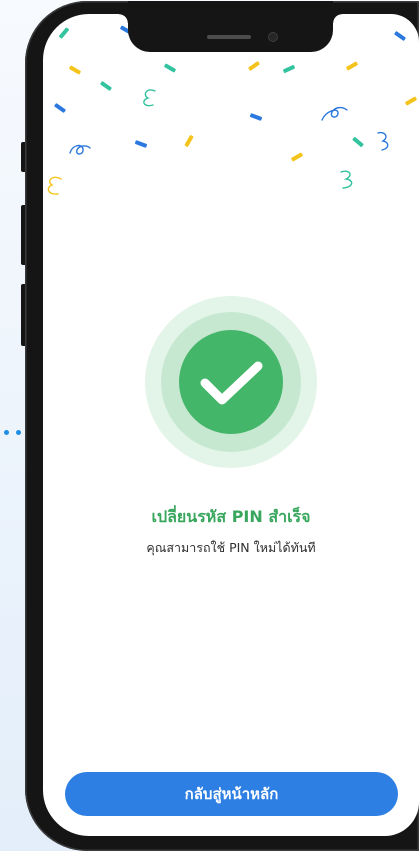  I want to click on success-title: เปลี่ยนรหัส PIN สำเร็จ, so click(231, 516).